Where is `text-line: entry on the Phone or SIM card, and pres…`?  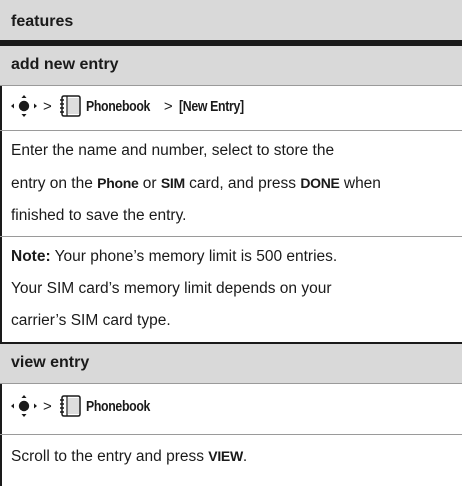
text-line: entry on the Phone or SIM card, and pres… is located at coordinates (196, 183).